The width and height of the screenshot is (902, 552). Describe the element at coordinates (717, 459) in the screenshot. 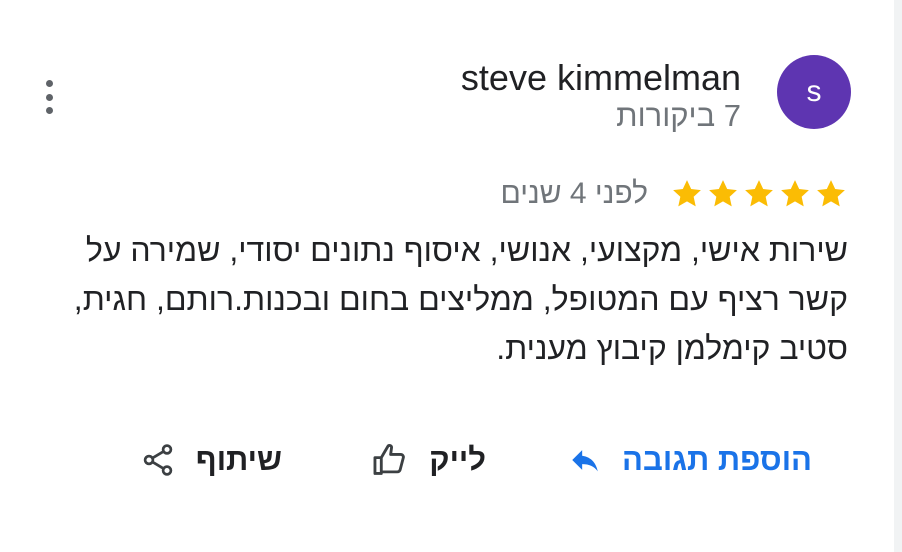

I see `reply-label: הוספת תגובה` at that location.